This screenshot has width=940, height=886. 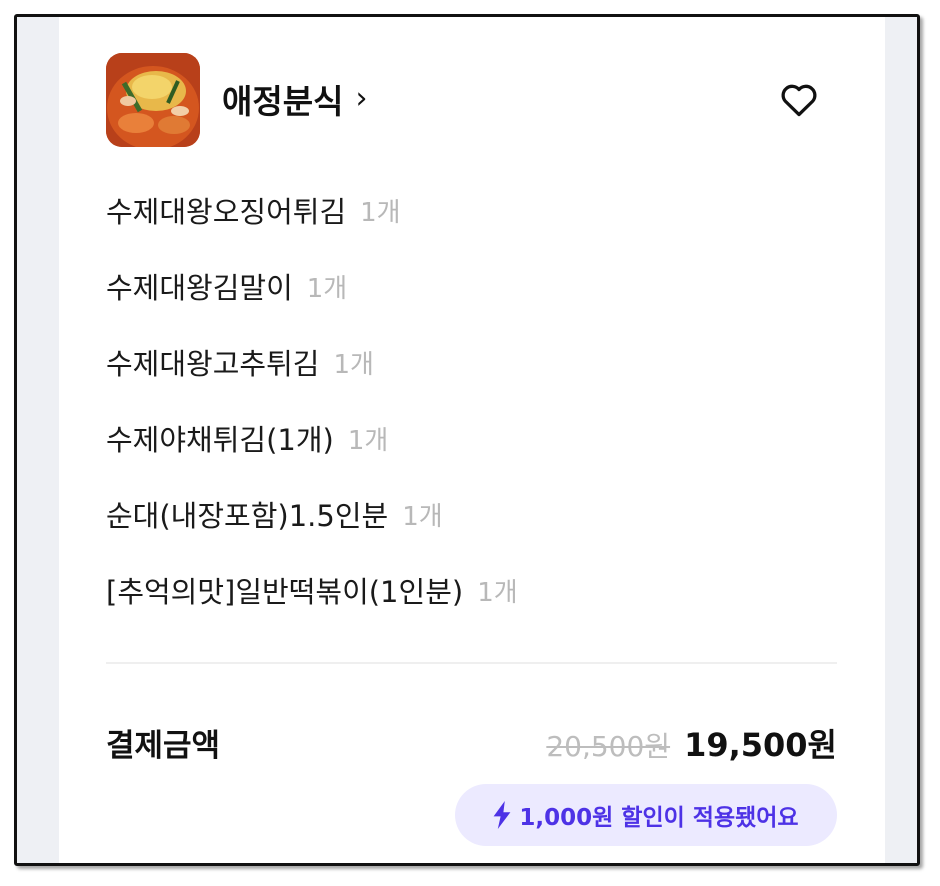 I want to click on heart-icon, so click(x=799, y=99).